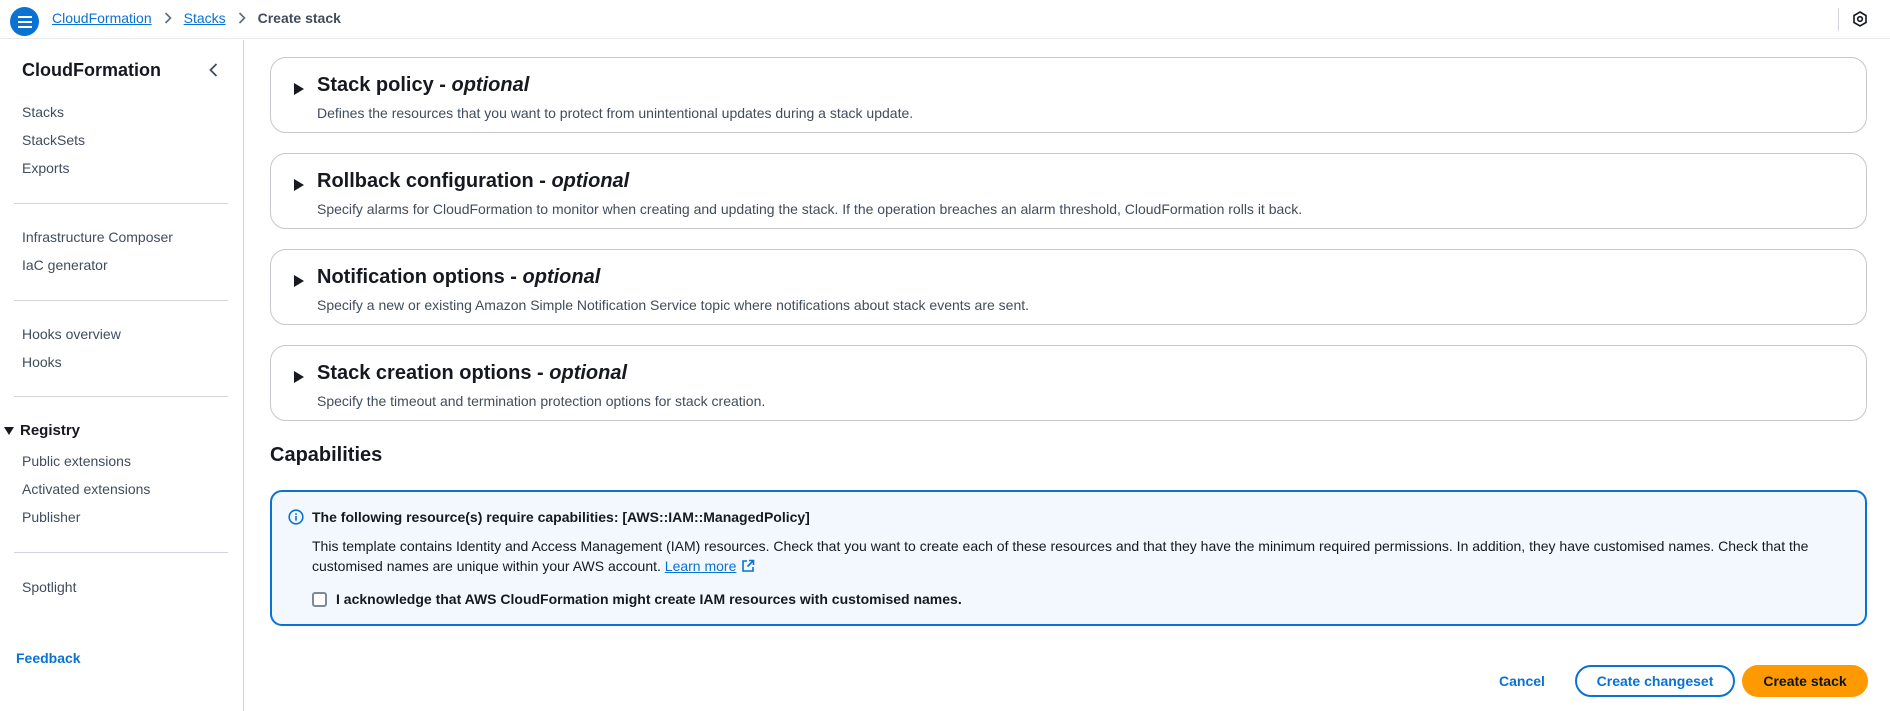  What do you see at coordinates (319, 599) in the screenshot?
I see `acknowledge-checkbox` at bounding box center [319, 599].